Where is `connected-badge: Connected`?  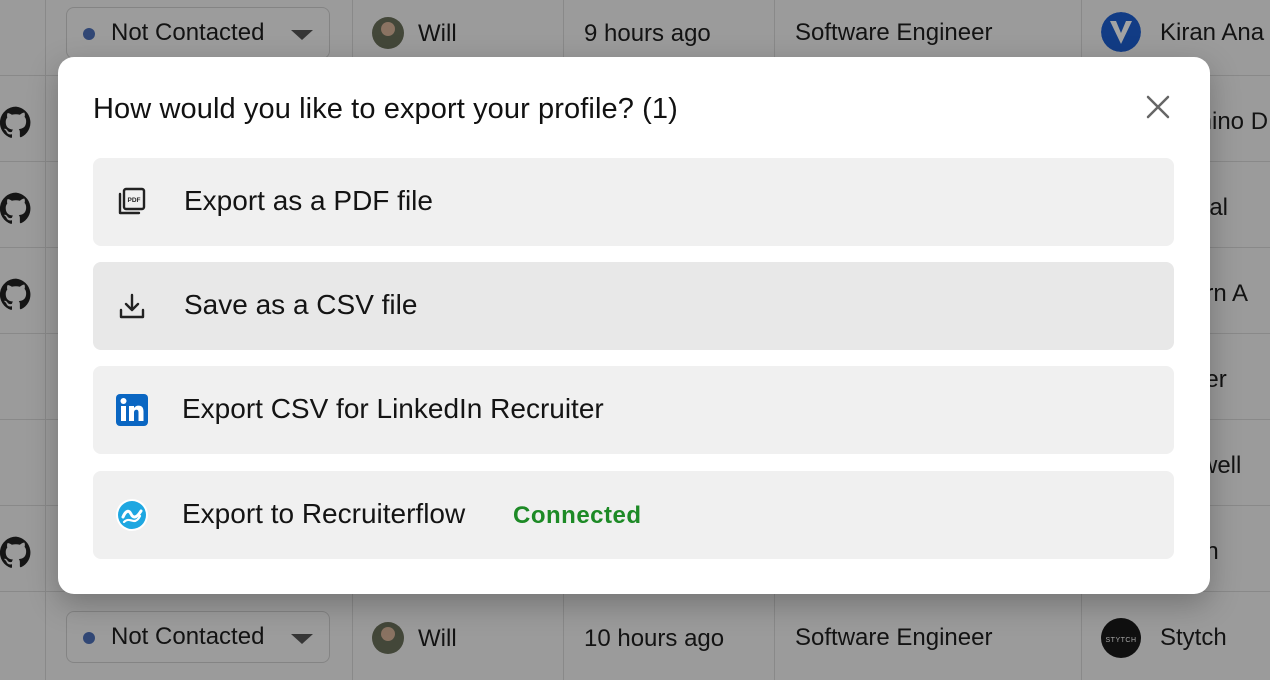
connected-badge: Connected is located at coordinates (577, 515).